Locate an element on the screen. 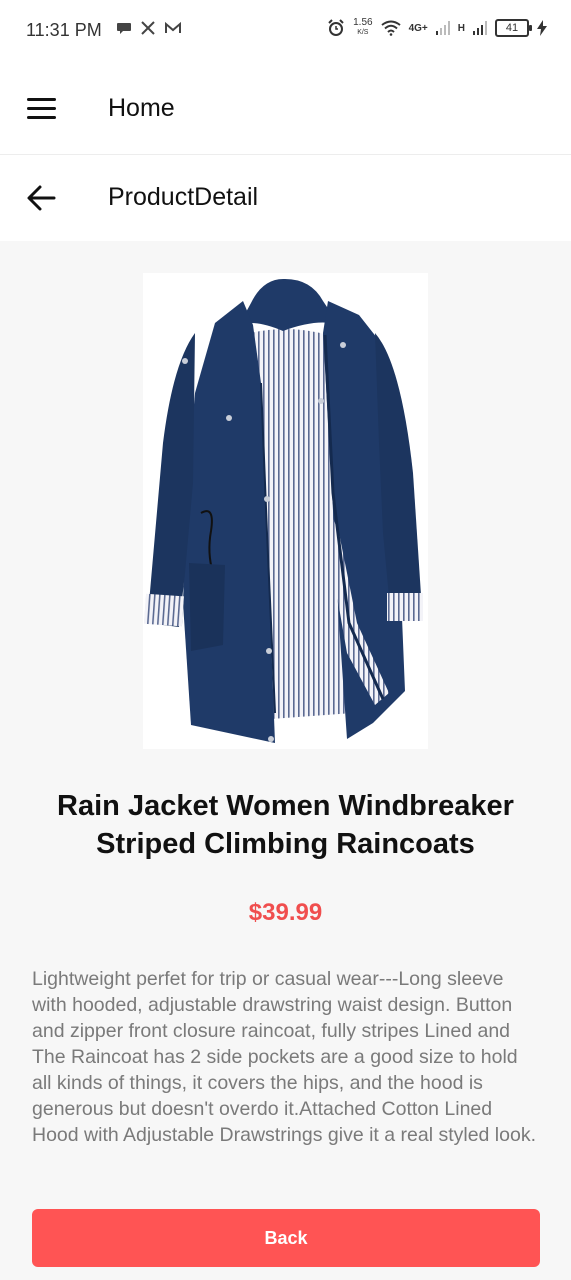  speed-value: 1.56 is located at coordinates (363, 22).